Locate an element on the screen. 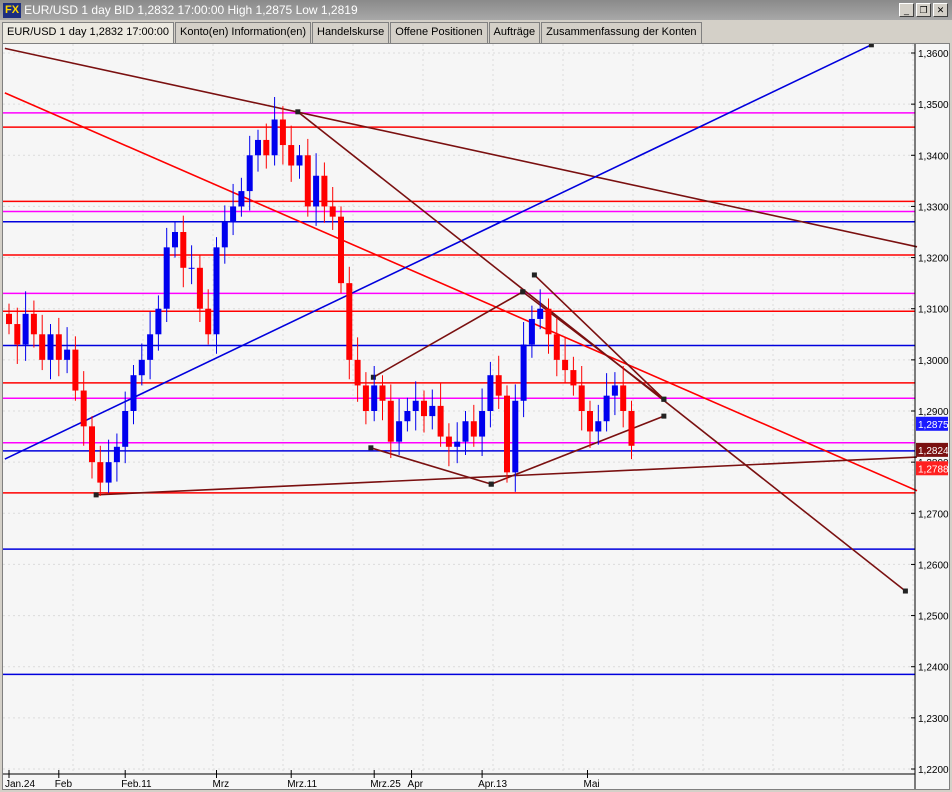  time-tick-label: Jan.24 is located at coordinates (20, 784).